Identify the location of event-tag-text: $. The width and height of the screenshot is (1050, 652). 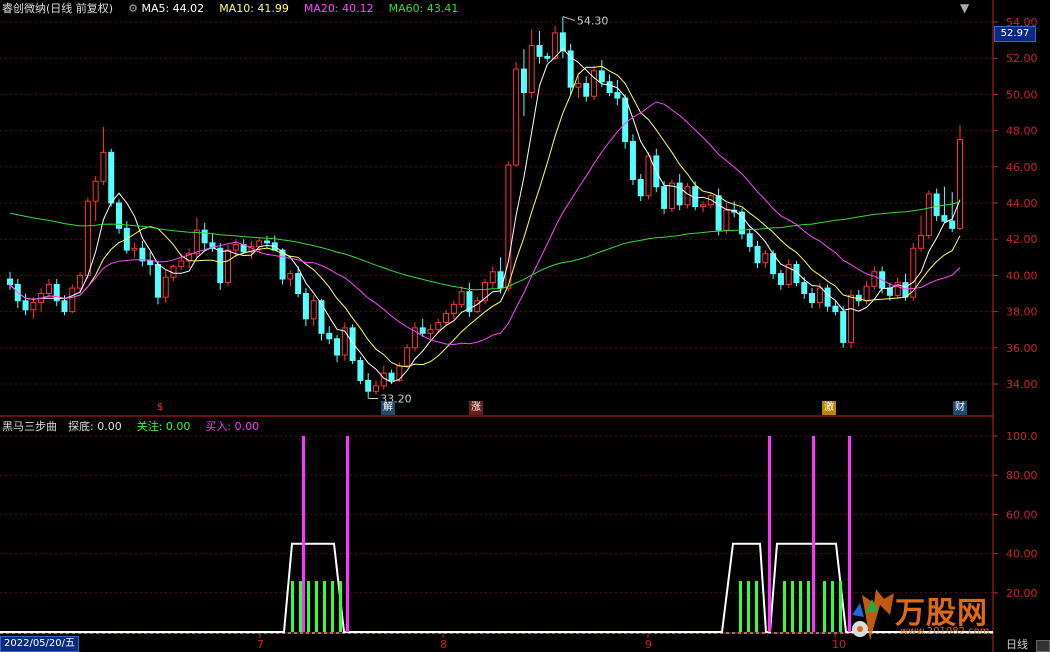
(160, 407).